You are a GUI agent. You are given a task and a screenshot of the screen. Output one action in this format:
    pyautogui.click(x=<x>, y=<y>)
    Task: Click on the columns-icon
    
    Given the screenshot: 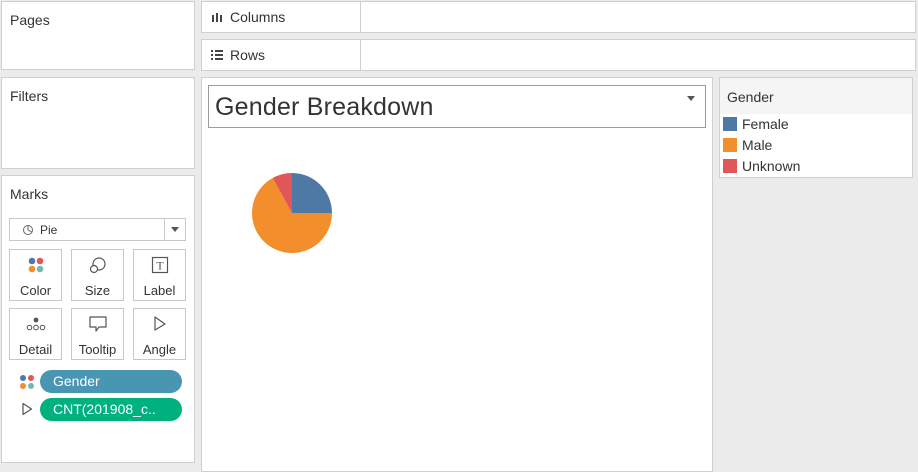 What is the action you would take?
    pyautogui.click(x=217, y=17)
    